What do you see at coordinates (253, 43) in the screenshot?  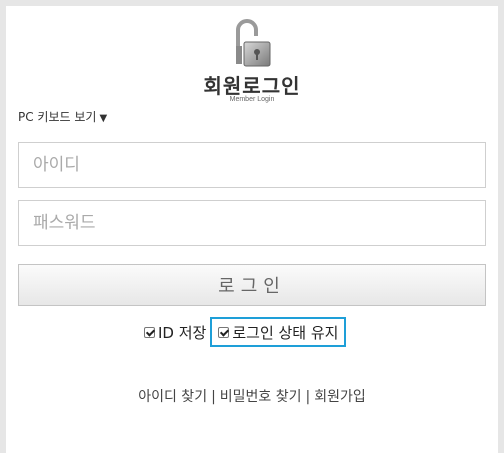 I see `padlock-icon` at bounding box center [253, 43].